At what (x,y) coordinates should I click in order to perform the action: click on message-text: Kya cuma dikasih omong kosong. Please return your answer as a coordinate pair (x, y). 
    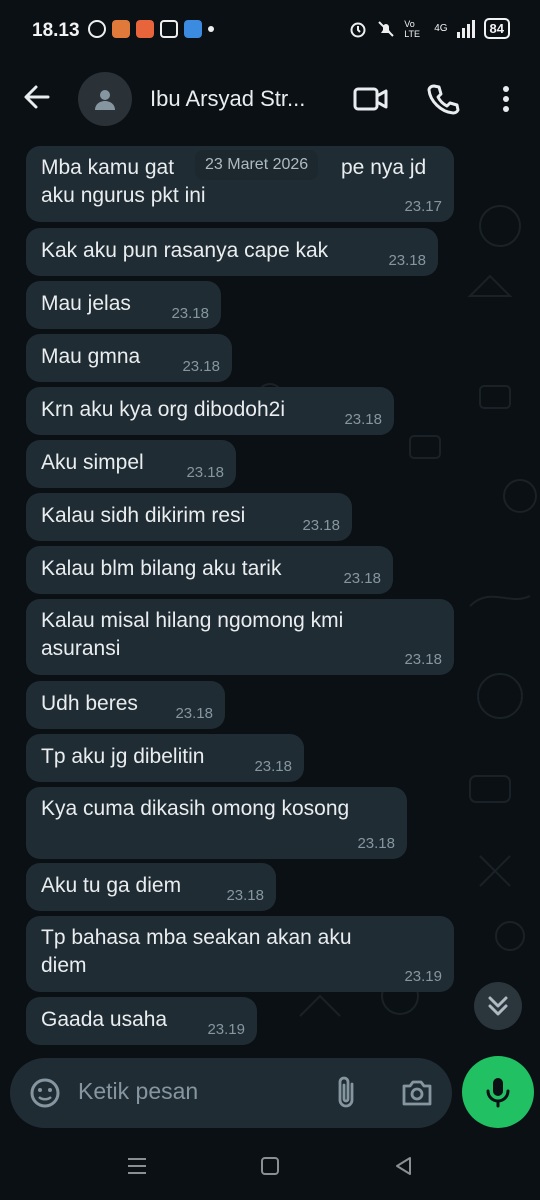
    Looking at the image, I should click on (195, 808).